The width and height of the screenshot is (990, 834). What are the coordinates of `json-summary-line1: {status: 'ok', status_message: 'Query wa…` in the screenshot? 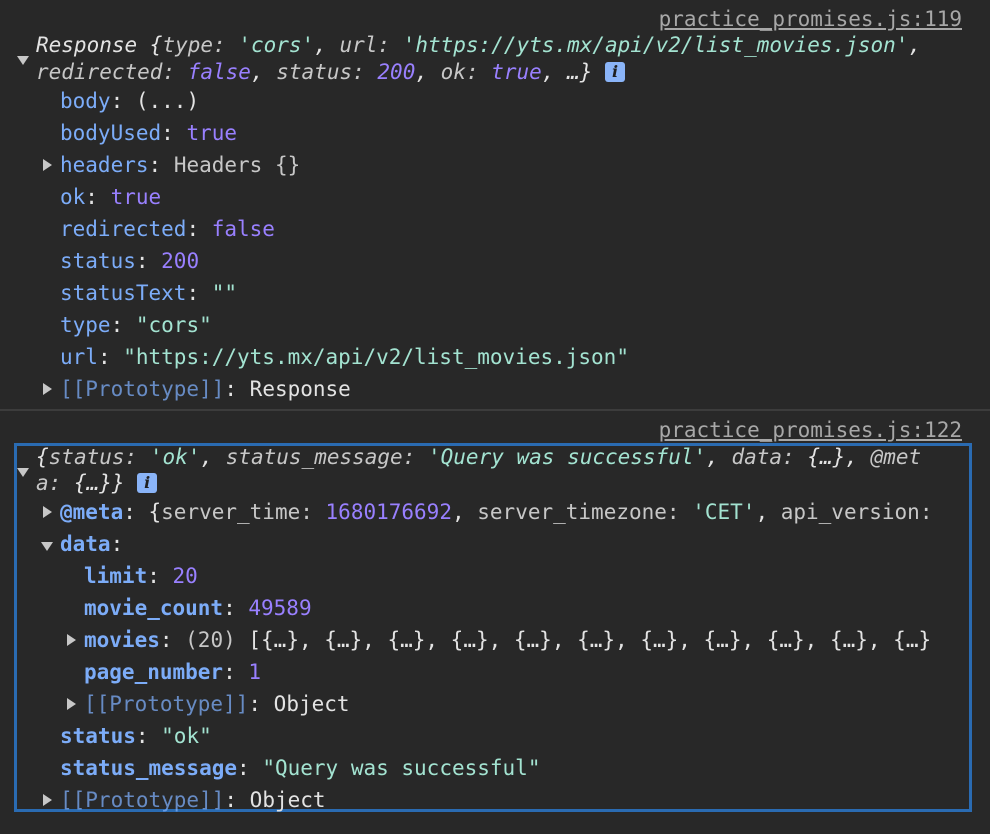 It's located at (478, 457).